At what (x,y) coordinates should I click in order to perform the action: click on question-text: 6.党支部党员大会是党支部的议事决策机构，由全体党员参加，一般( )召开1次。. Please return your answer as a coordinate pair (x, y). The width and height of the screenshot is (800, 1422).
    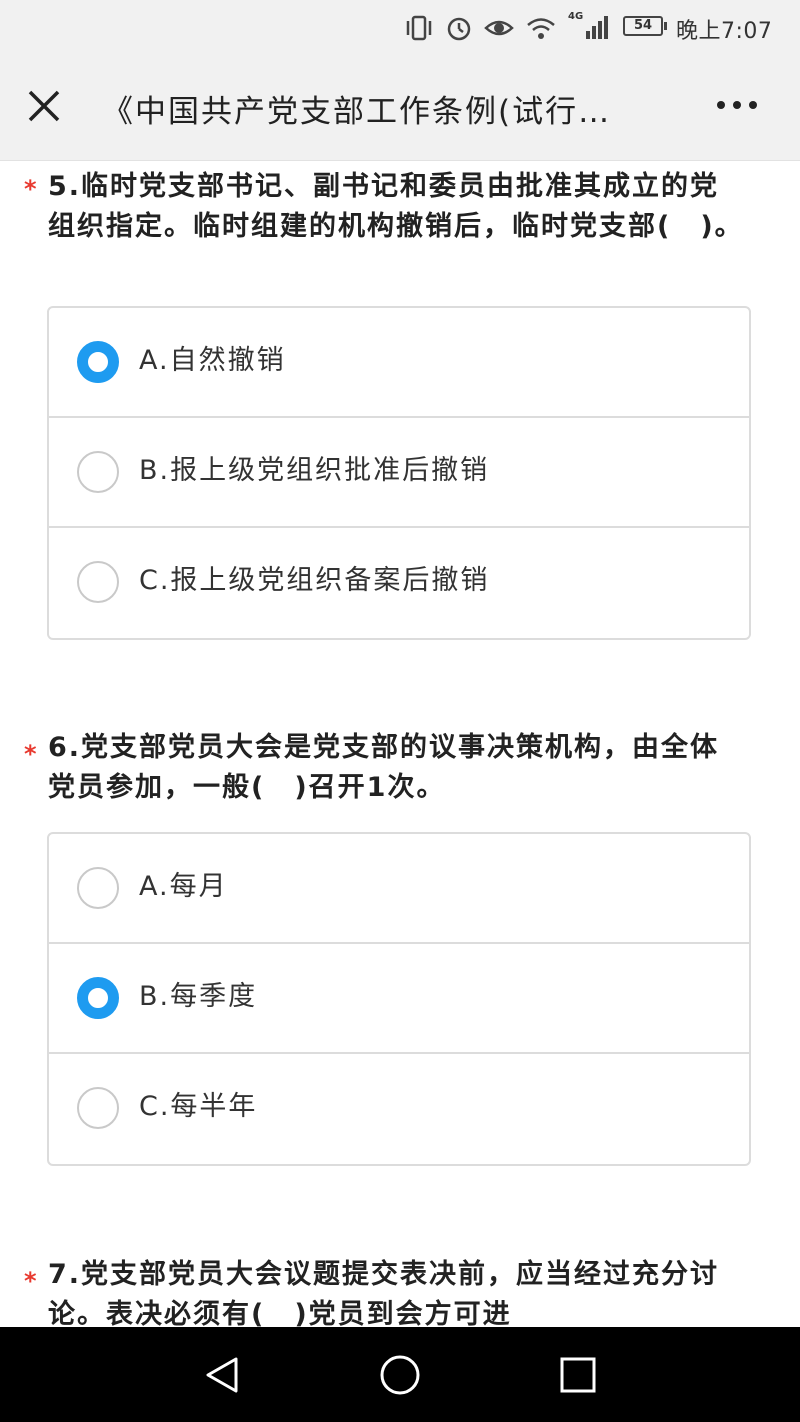
    Looking at the image, I should click on (384, 767).